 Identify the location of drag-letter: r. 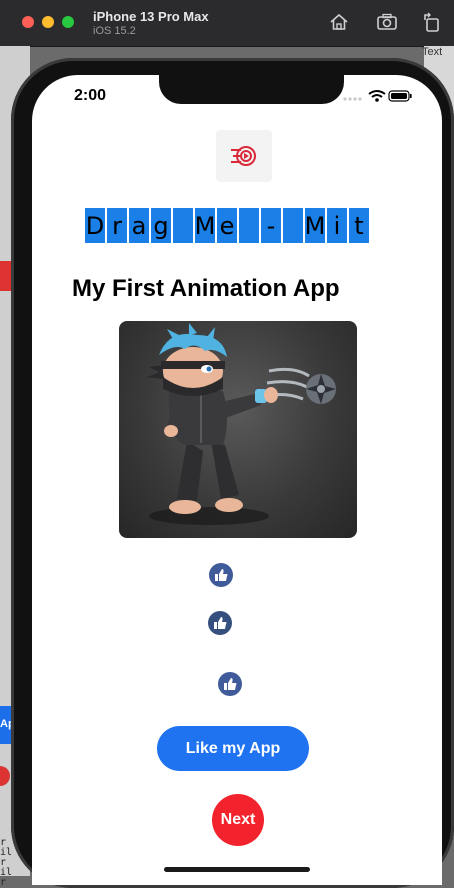
(117, 225).